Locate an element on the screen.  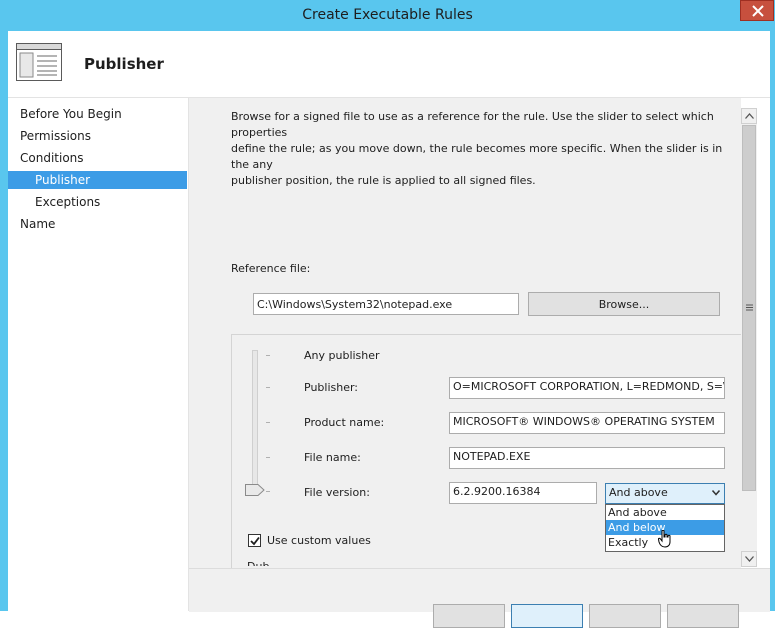
nav-item-exceptions: Exceptions is located at coordinates (97, 202).